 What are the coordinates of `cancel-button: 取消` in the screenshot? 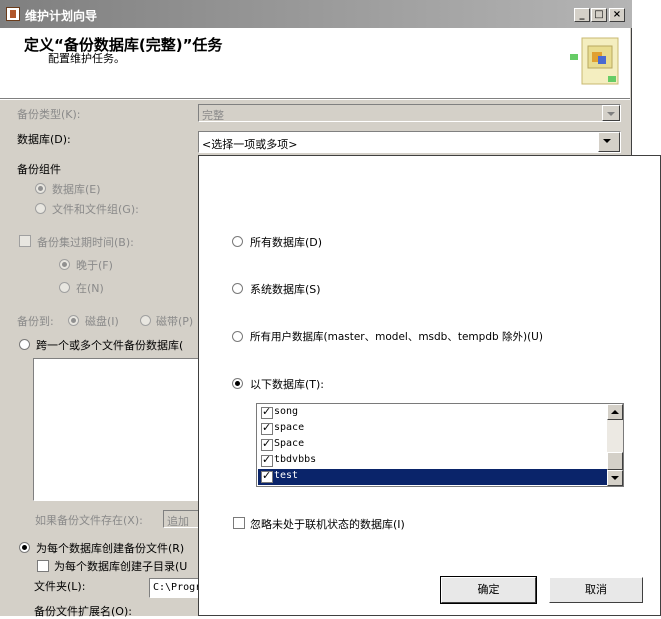 It's located at (596, 590).